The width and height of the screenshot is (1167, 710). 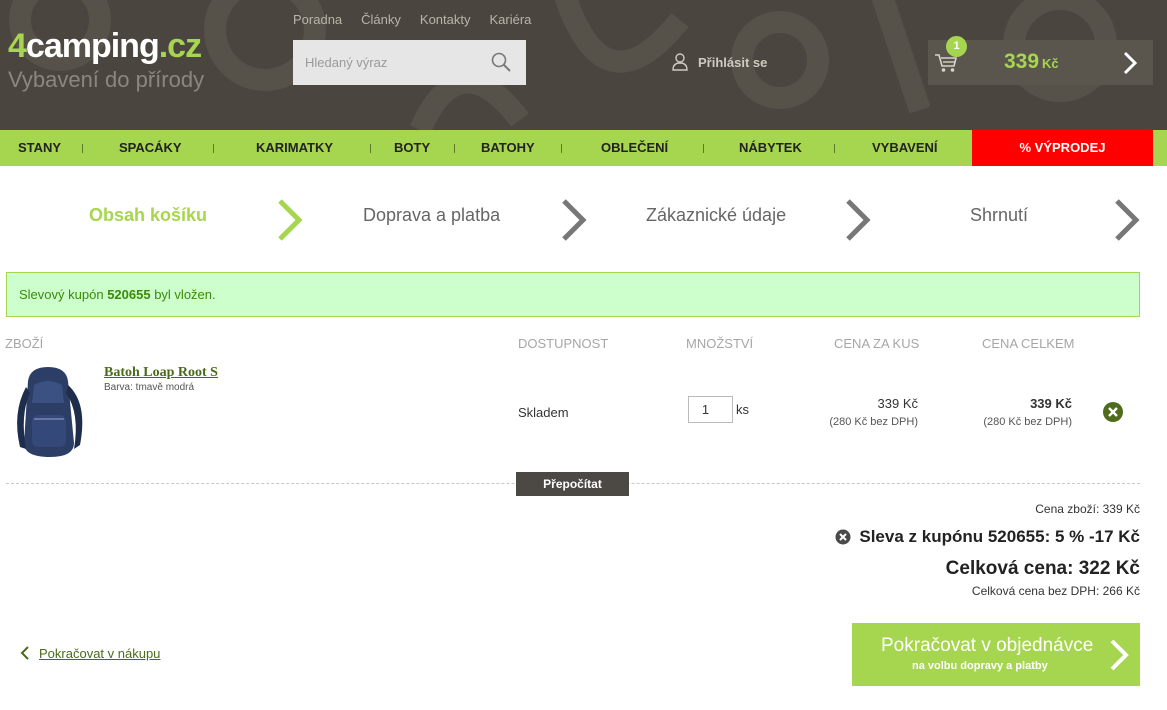 I want to click on step-summary: Shrnutí, so click(x=999, y=215).